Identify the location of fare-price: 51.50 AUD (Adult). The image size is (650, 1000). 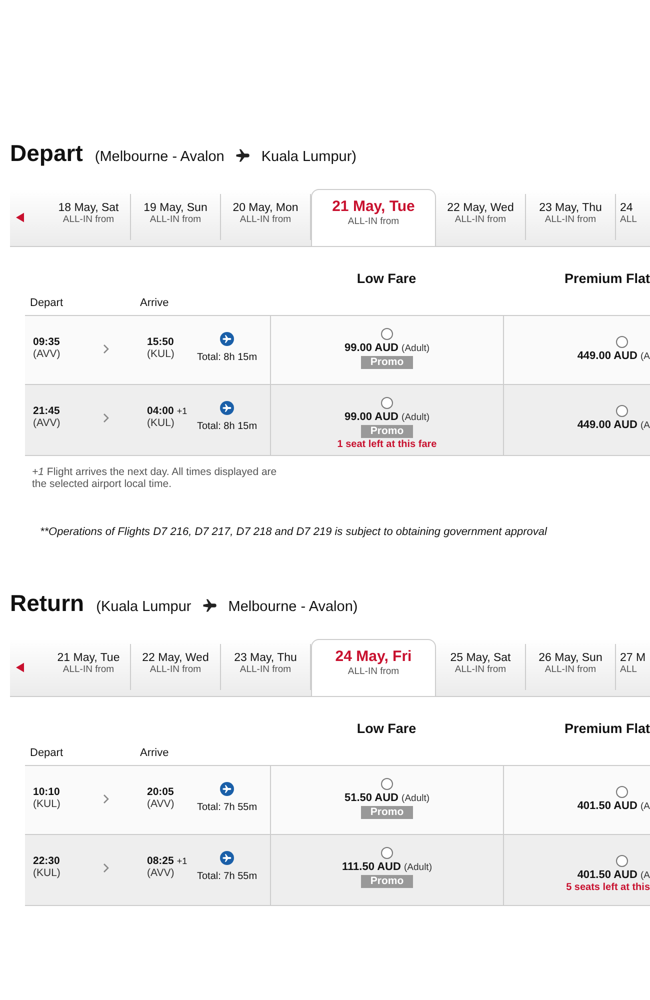
(387, 798).